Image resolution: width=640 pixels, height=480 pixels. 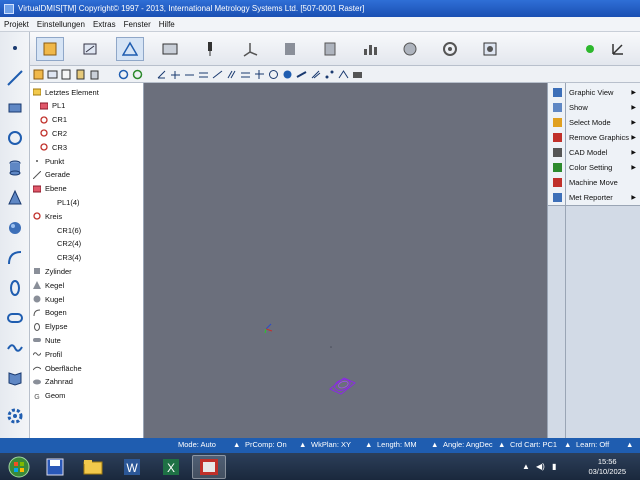 I want to click on word-icon: W, so click(x=132, y=467).